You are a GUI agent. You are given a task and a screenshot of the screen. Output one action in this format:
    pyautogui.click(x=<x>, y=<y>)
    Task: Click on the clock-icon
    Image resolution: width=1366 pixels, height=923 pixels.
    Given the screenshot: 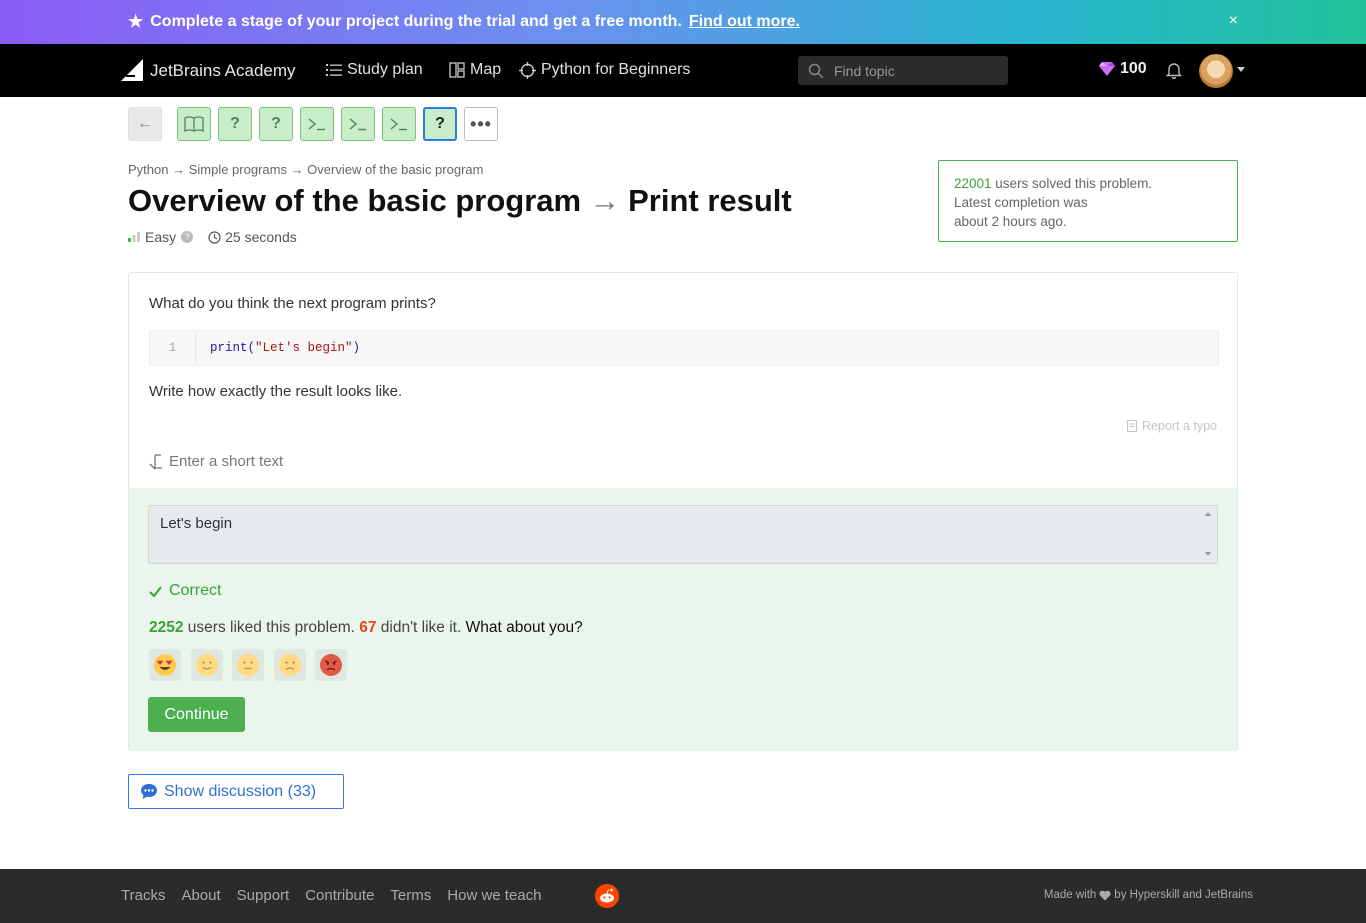 What is the action you would take?
    pyautogui.click(x=214, y=237)
    